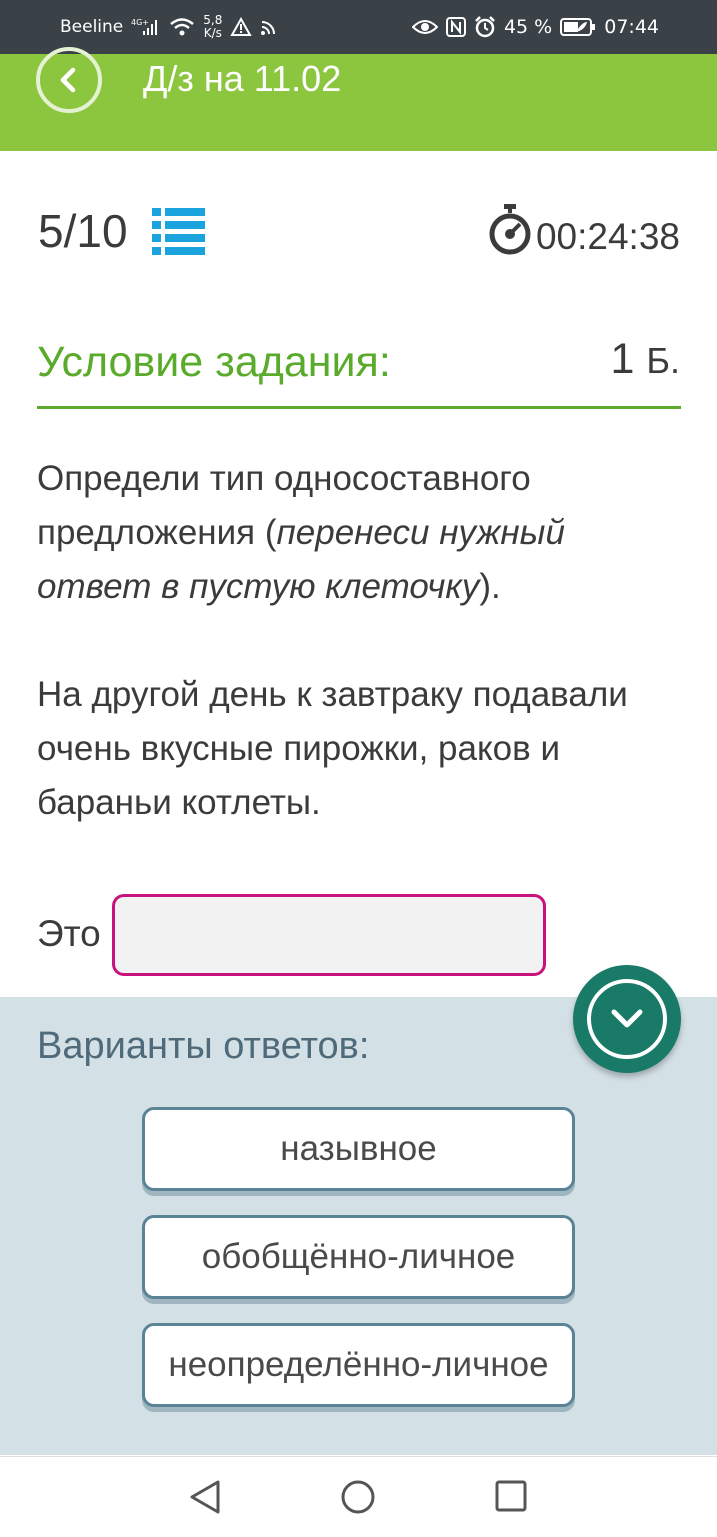  What do you see at coordinates (242, 78) in the screenshot?
I see `page-title: Д/з на 11.02` at bounding box center [242, 78].